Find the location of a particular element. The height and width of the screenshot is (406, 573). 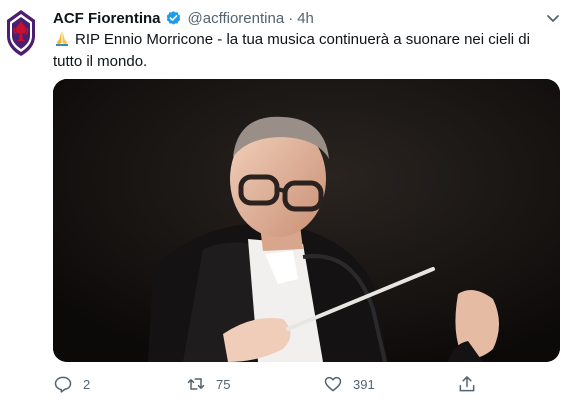

like-button: 391 is located at coordinates (349, 384).